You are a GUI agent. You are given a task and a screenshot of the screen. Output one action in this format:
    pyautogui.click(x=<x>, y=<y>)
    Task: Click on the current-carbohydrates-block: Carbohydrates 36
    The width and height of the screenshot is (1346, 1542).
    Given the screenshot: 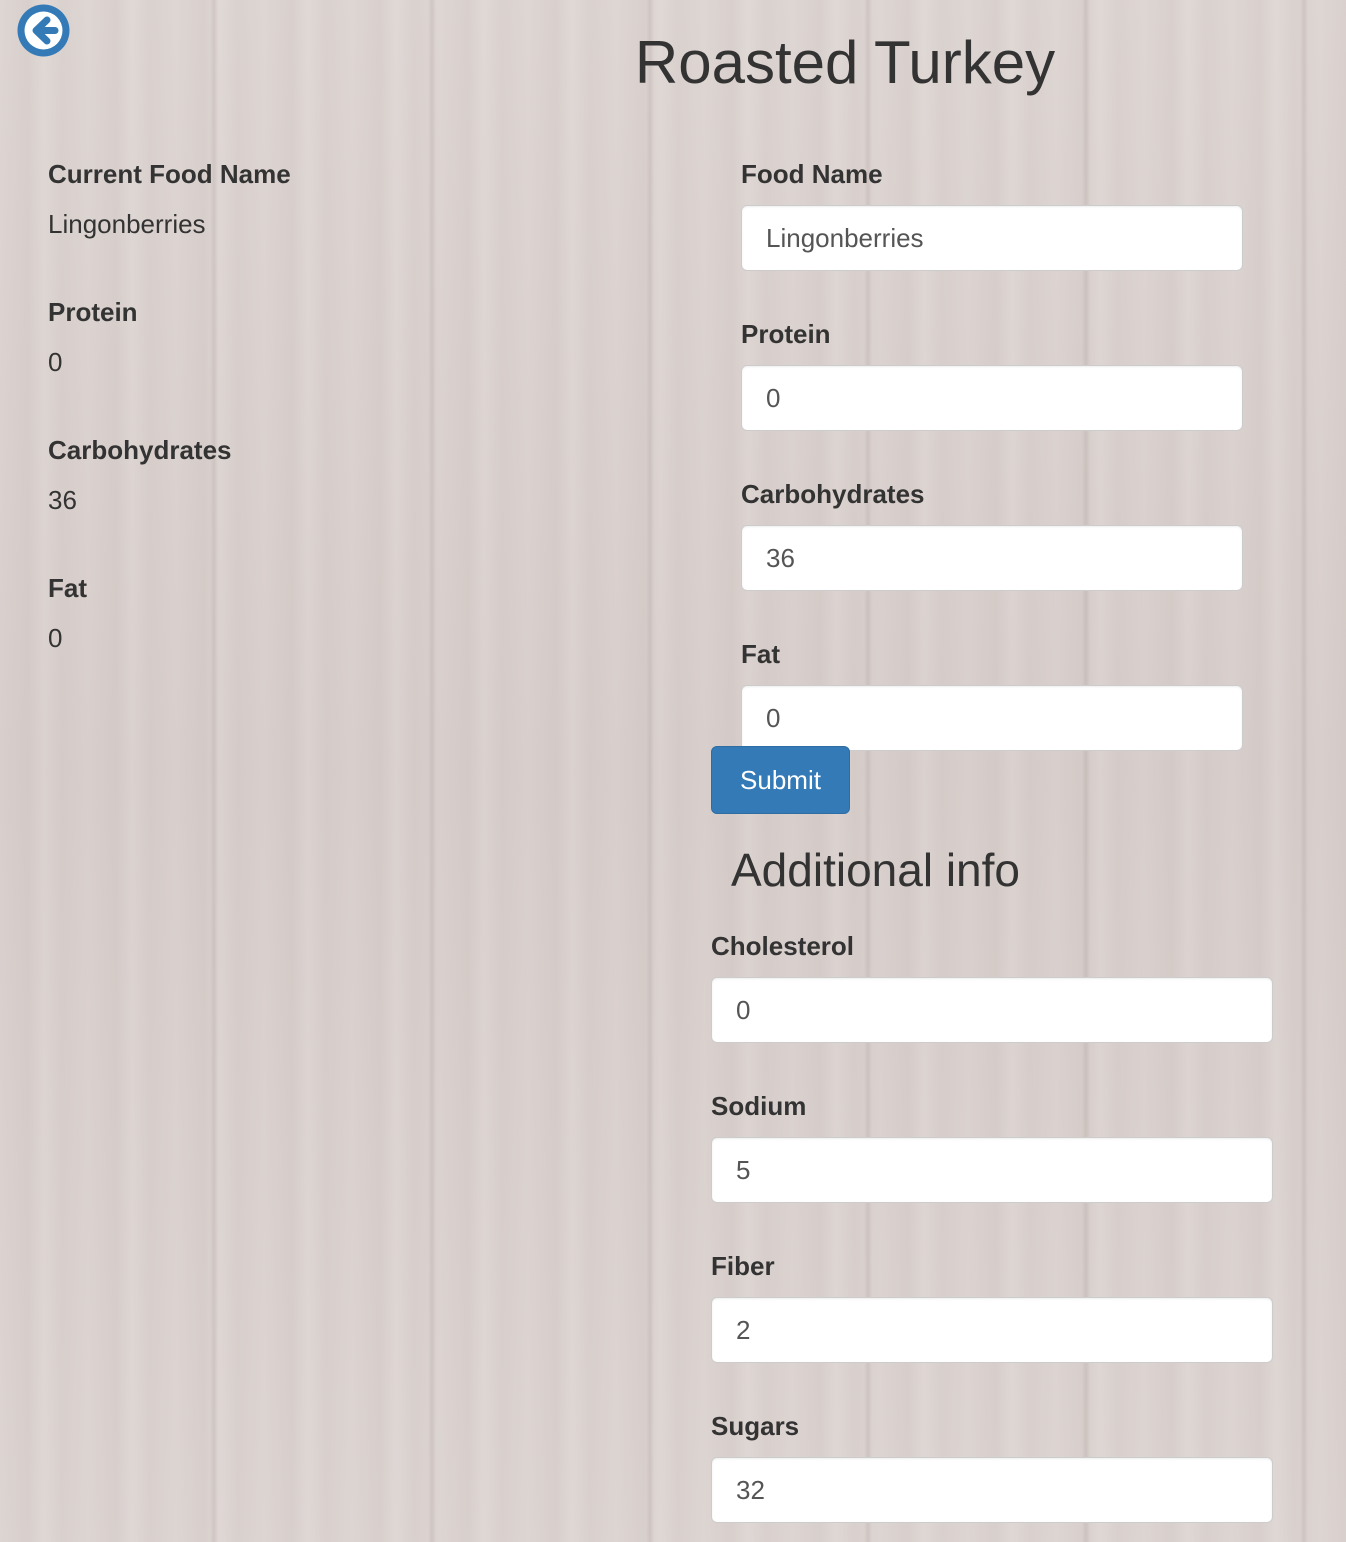 What is the action you would take?
    pyautogui.click(x=328, y=475)
    